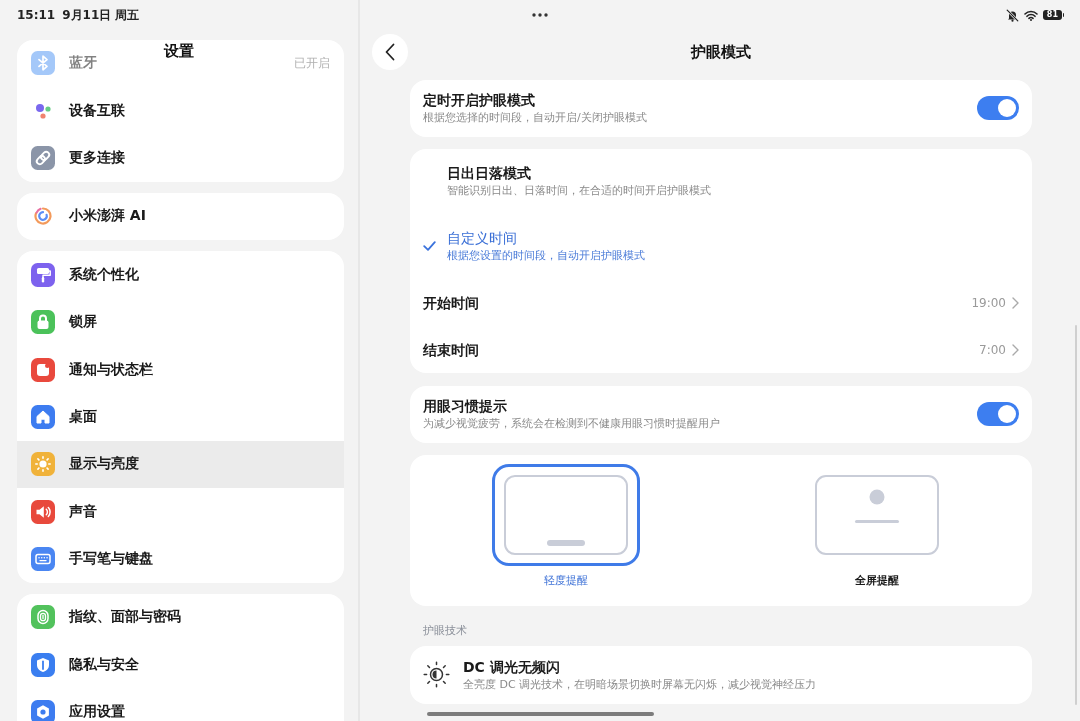 The height and width of the screenshot is (721, 1080). What do you see at coordinates (43, 464) in the screenshot?
I see `sun-icon` at bounding box center [43, 464].